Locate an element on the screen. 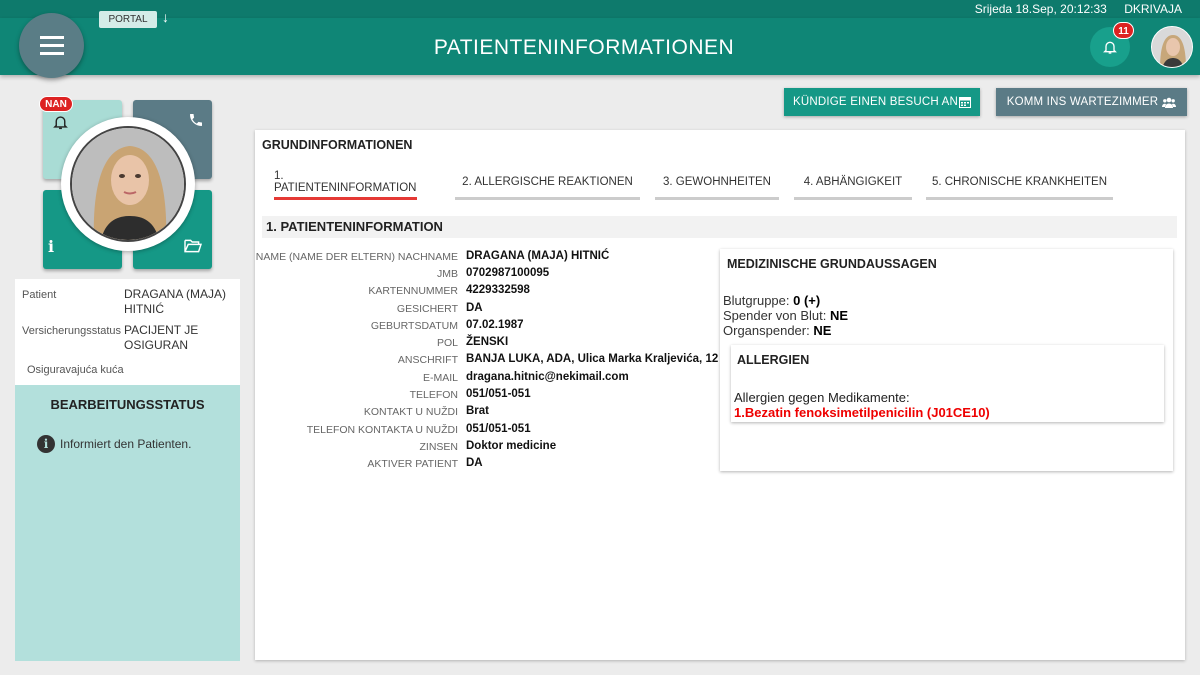 This screenshot has width=1200, height=675. user-avatar is located at coordinates (1172, 47).